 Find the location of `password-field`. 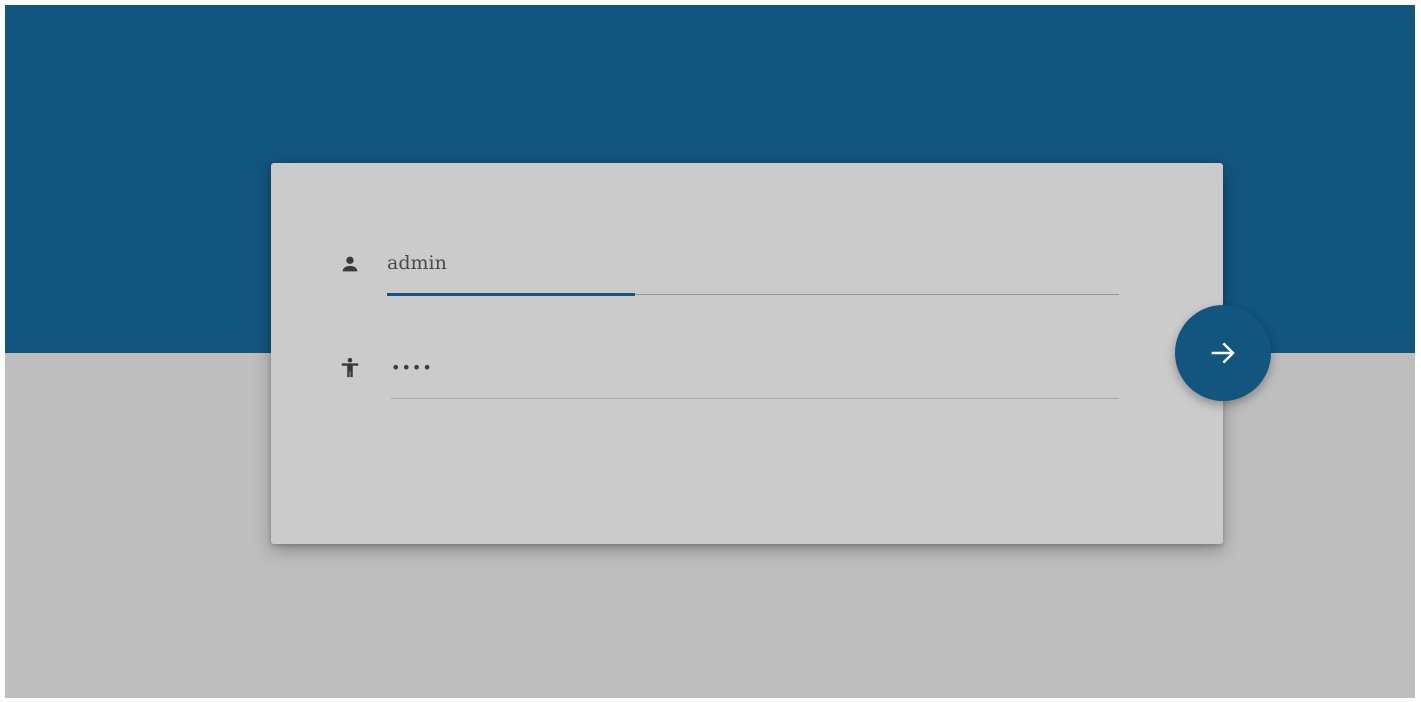

password-field is located at coordinates (728, 374).